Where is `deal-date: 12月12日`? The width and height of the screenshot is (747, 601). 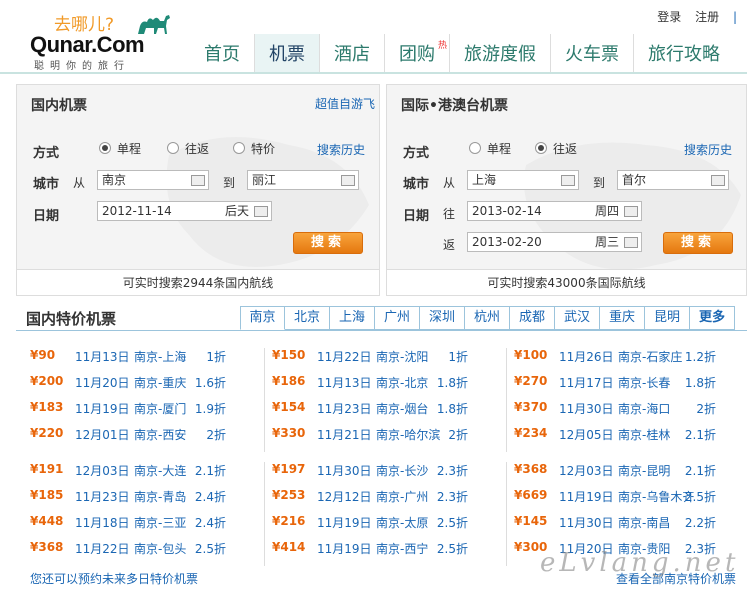
deal-date: 12月12日 is located at coordinates (344, 497).